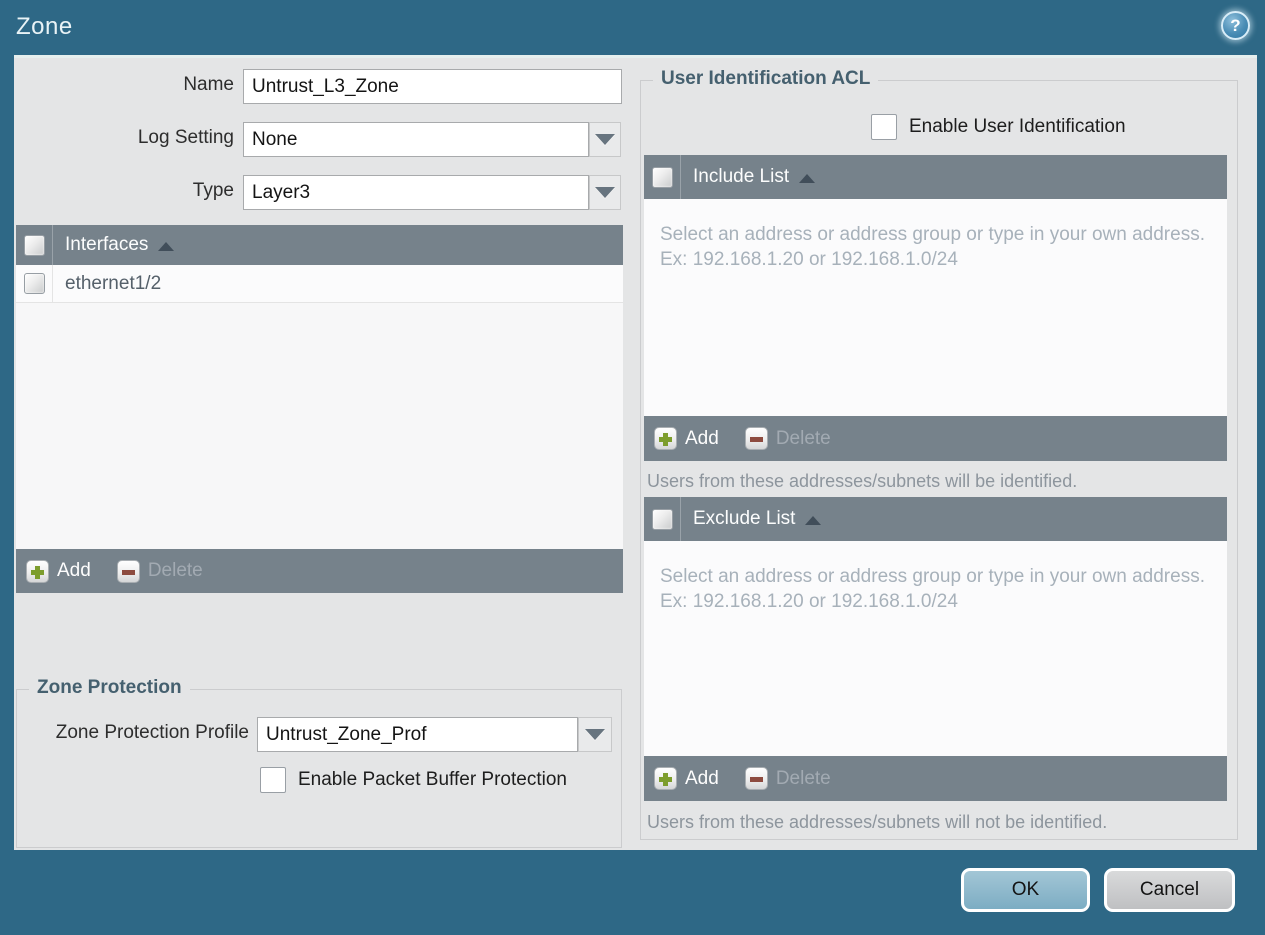  I want to click on interface-row-checkbox, so click(34, 283).